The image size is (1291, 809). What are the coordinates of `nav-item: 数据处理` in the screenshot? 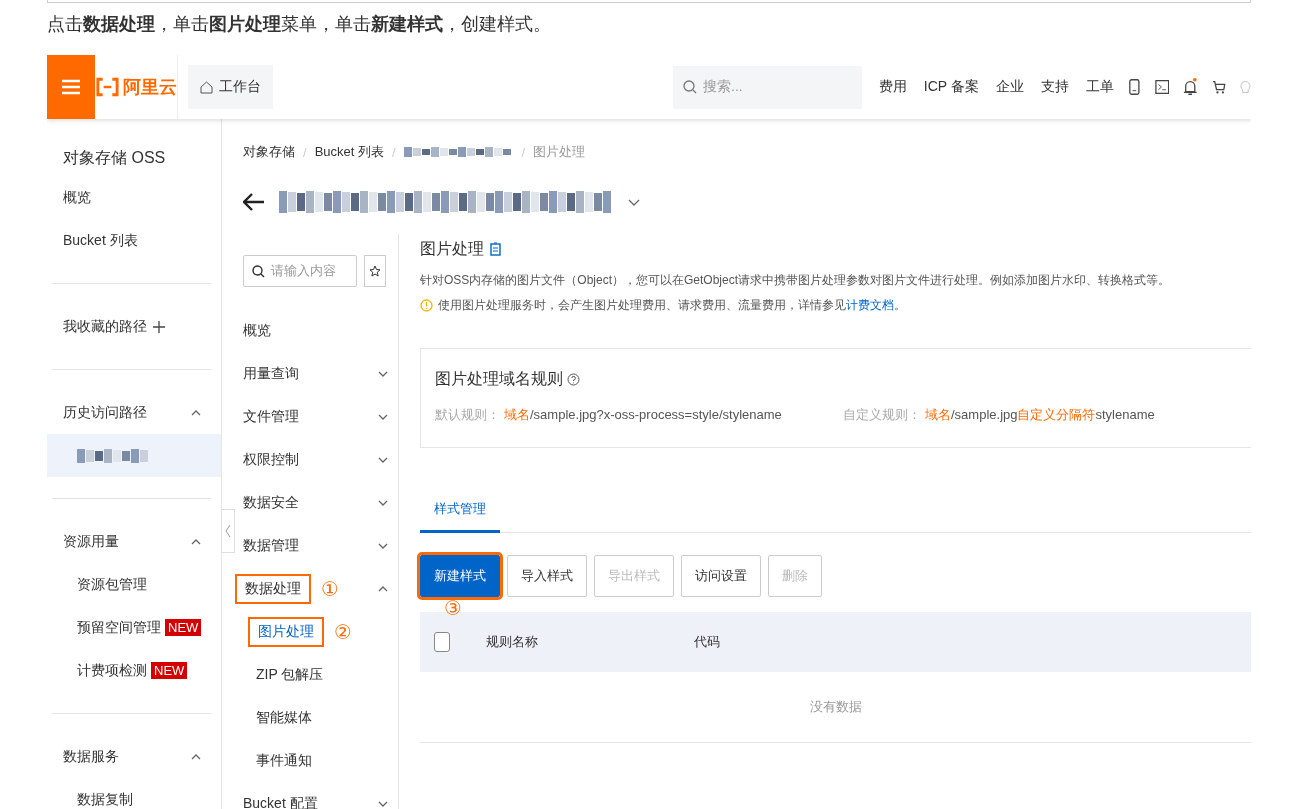 It's located at (273, 588).